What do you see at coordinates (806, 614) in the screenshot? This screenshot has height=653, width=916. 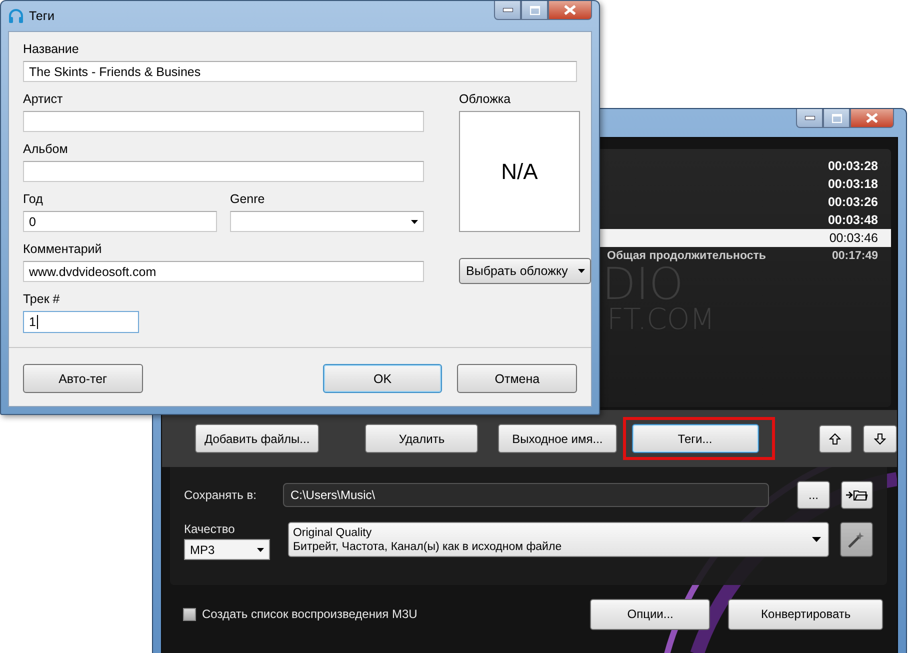 I see `convert-button: Конвертировать` at bounding box center [806, 614].